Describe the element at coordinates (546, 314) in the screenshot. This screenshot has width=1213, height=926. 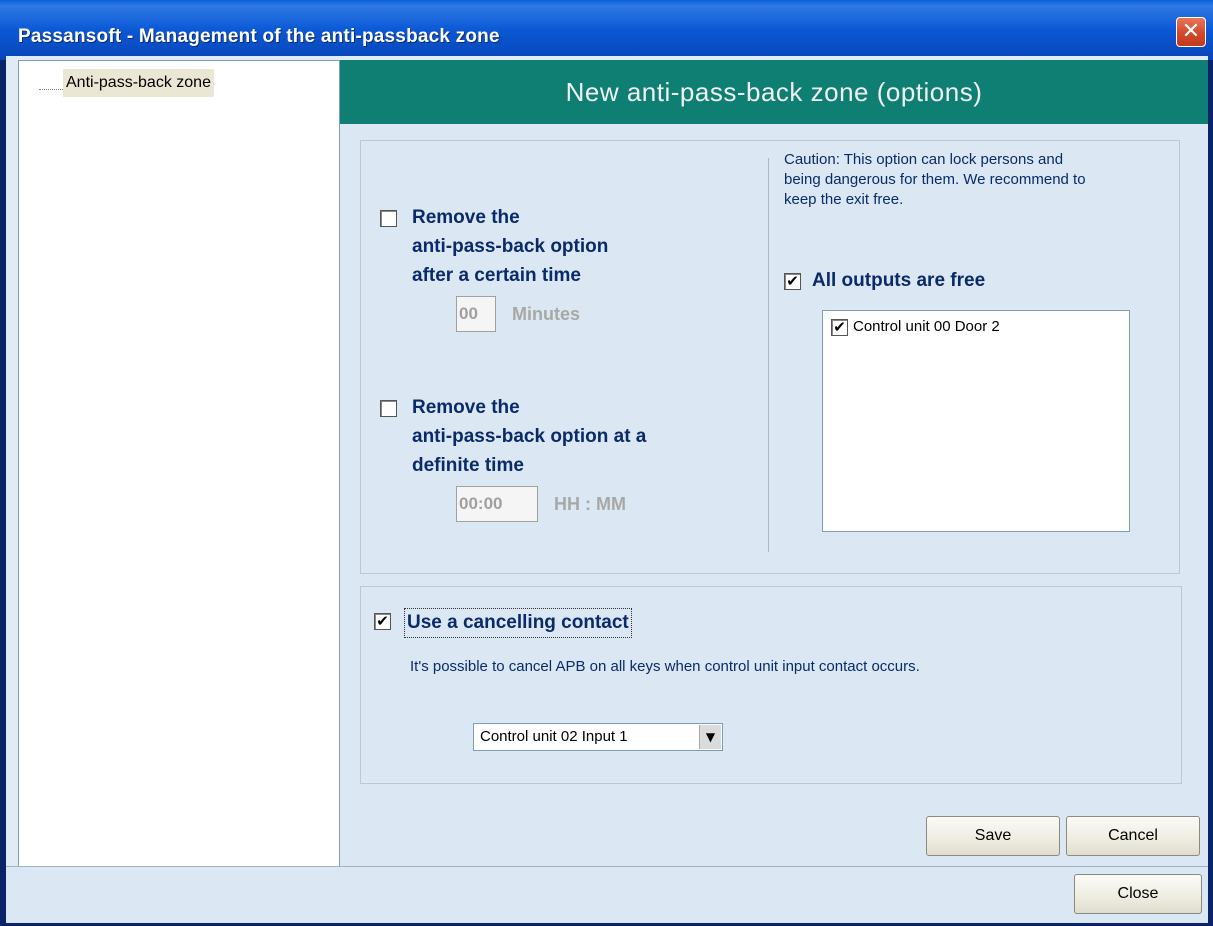
I see `minutes-unit-label: Minutes` at that location.